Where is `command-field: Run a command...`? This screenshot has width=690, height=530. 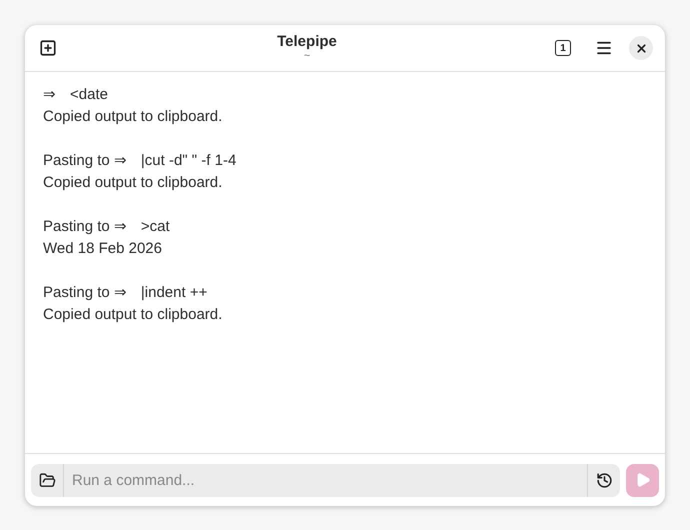
command-field: Run a command... is located at coordinates (325, 480).